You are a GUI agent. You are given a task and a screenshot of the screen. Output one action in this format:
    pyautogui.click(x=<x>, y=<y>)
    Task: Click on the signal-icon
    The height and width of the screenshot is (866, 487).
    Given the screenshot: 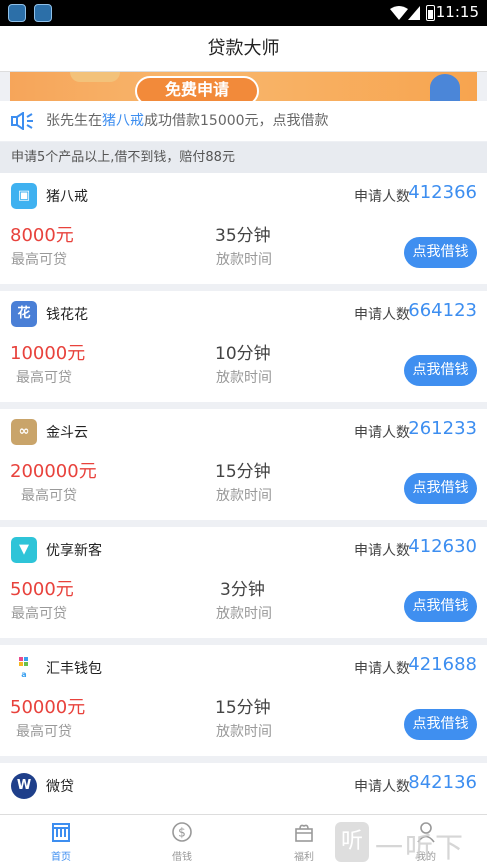 What is the action you would take?
    pyautogui.click(x=414, y=13)
    